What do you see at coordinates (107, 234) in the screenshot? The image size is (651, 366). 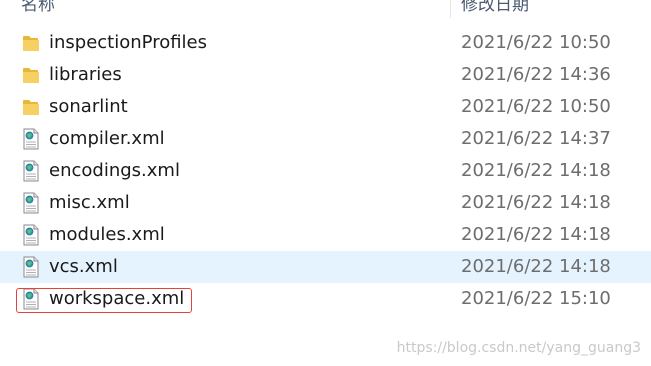 I see `file-name: modules.xml` at bounding box center [107, 234].